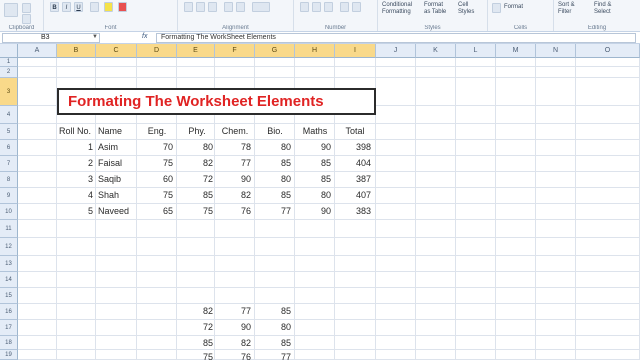 The width and height of the screenshot is (640, 360). Describe the element at coordinates (117, 163) in the screenshot. I see `table-cell: Faisal` at that location.